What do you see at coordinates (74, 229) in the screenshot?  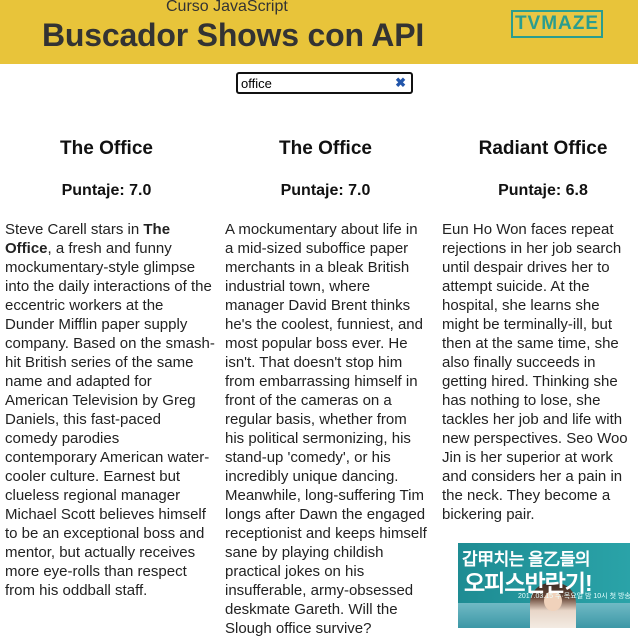 I see `summary-text: Steve Carell stars in` at bounding box center [74, 229].